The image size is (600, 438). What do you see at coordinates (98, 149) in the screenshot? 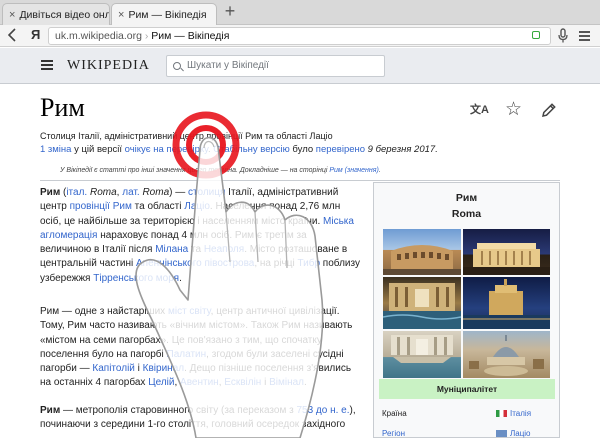
I see `notice-text: у цій версії` at bounding box center [98, 149].